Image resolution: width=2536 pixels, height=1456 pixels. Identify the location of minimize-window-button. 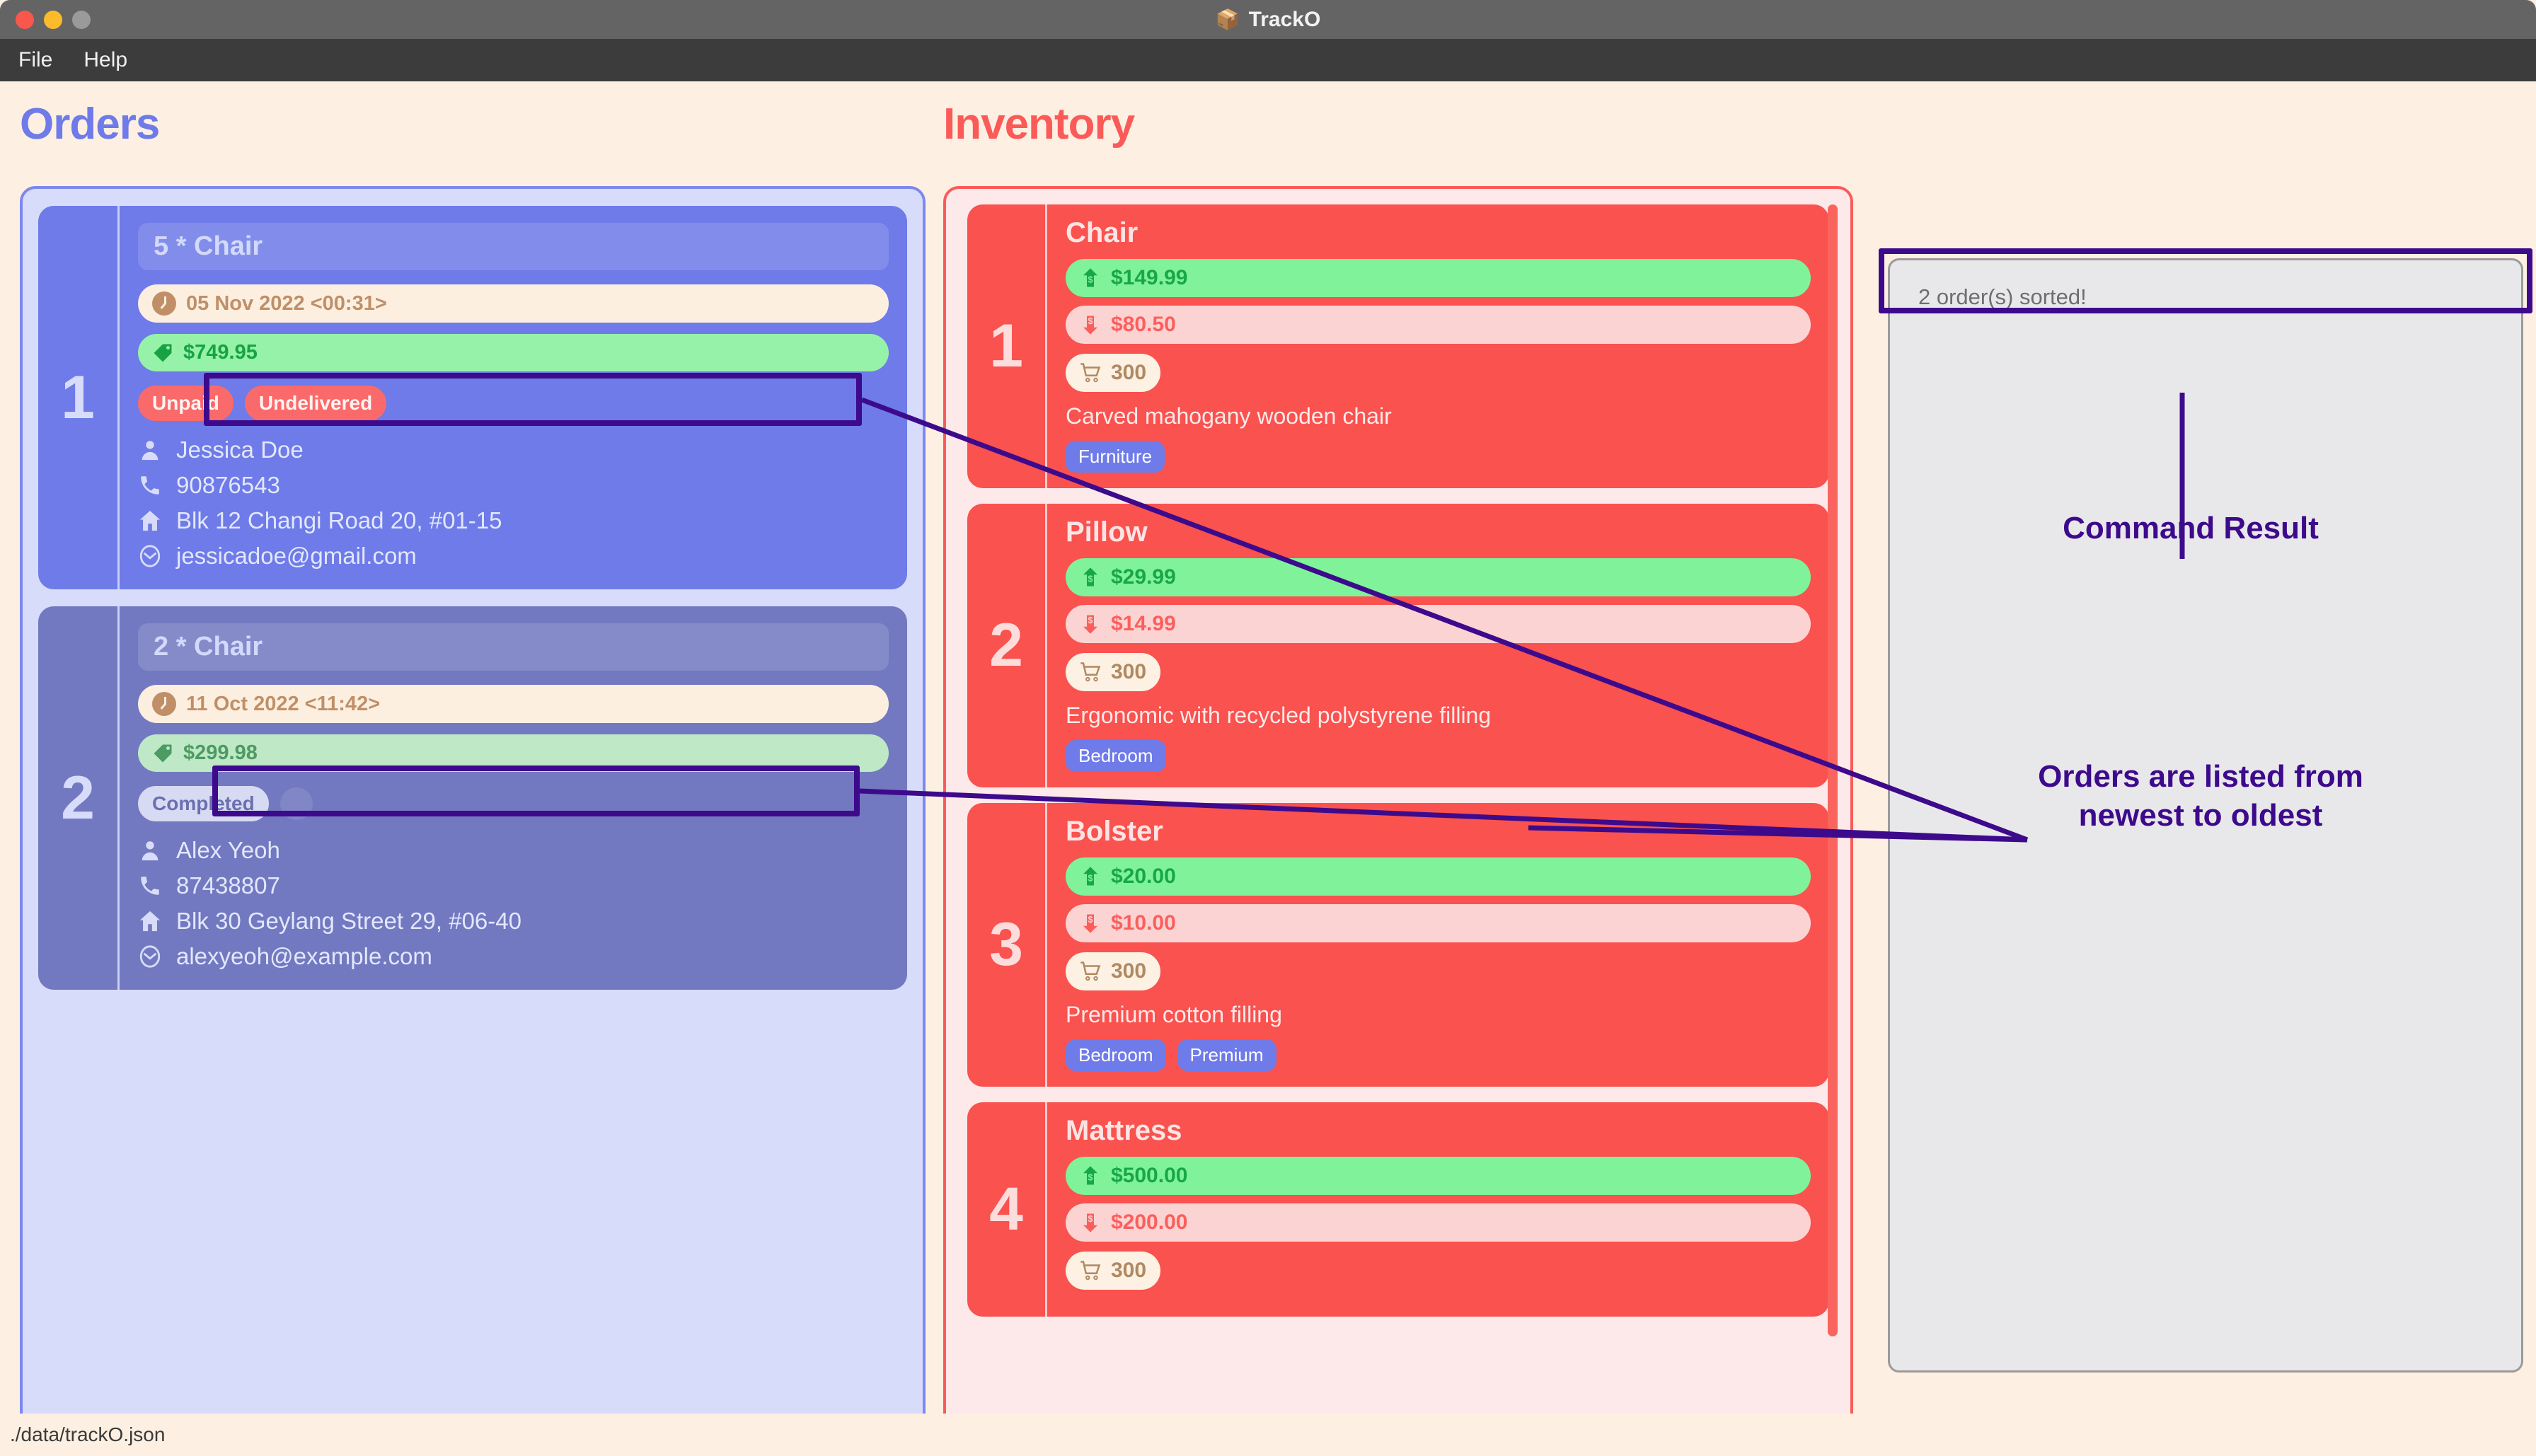
(53, 19).